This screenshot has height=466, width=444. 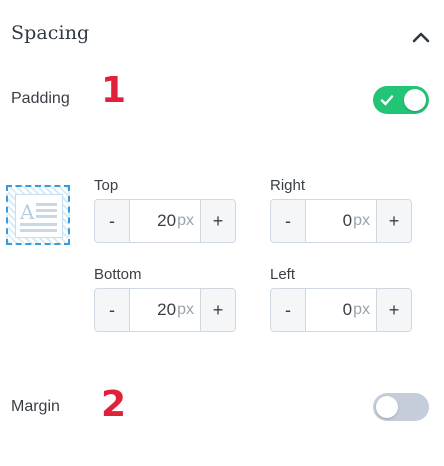 What do you see at coordinates (217, 310) in the screenshot?
I see `bottom-increment-button: +` at bounding box center [217, 310].